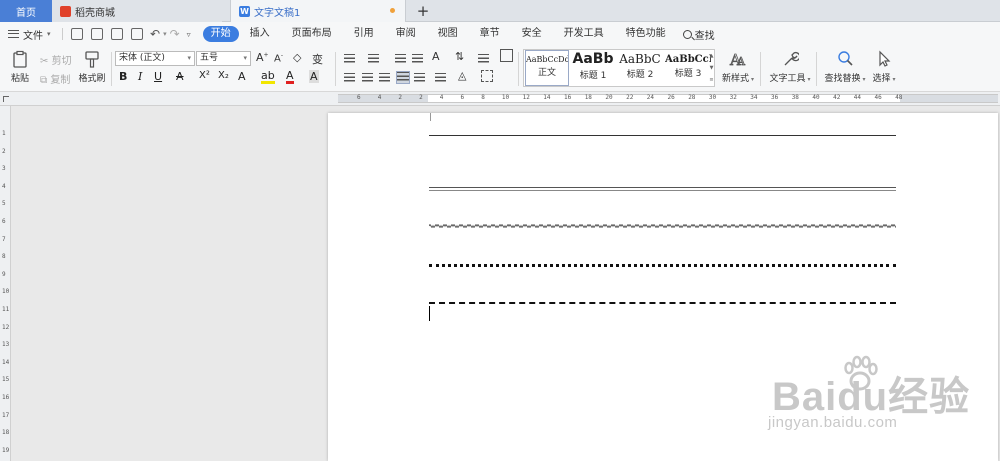 The height and width of the screenshot is (461, 1000). What do you see at coordinates (204, 75) in the screenshot?
I see `superscript-button: X²` at bounding box center [204, 75].